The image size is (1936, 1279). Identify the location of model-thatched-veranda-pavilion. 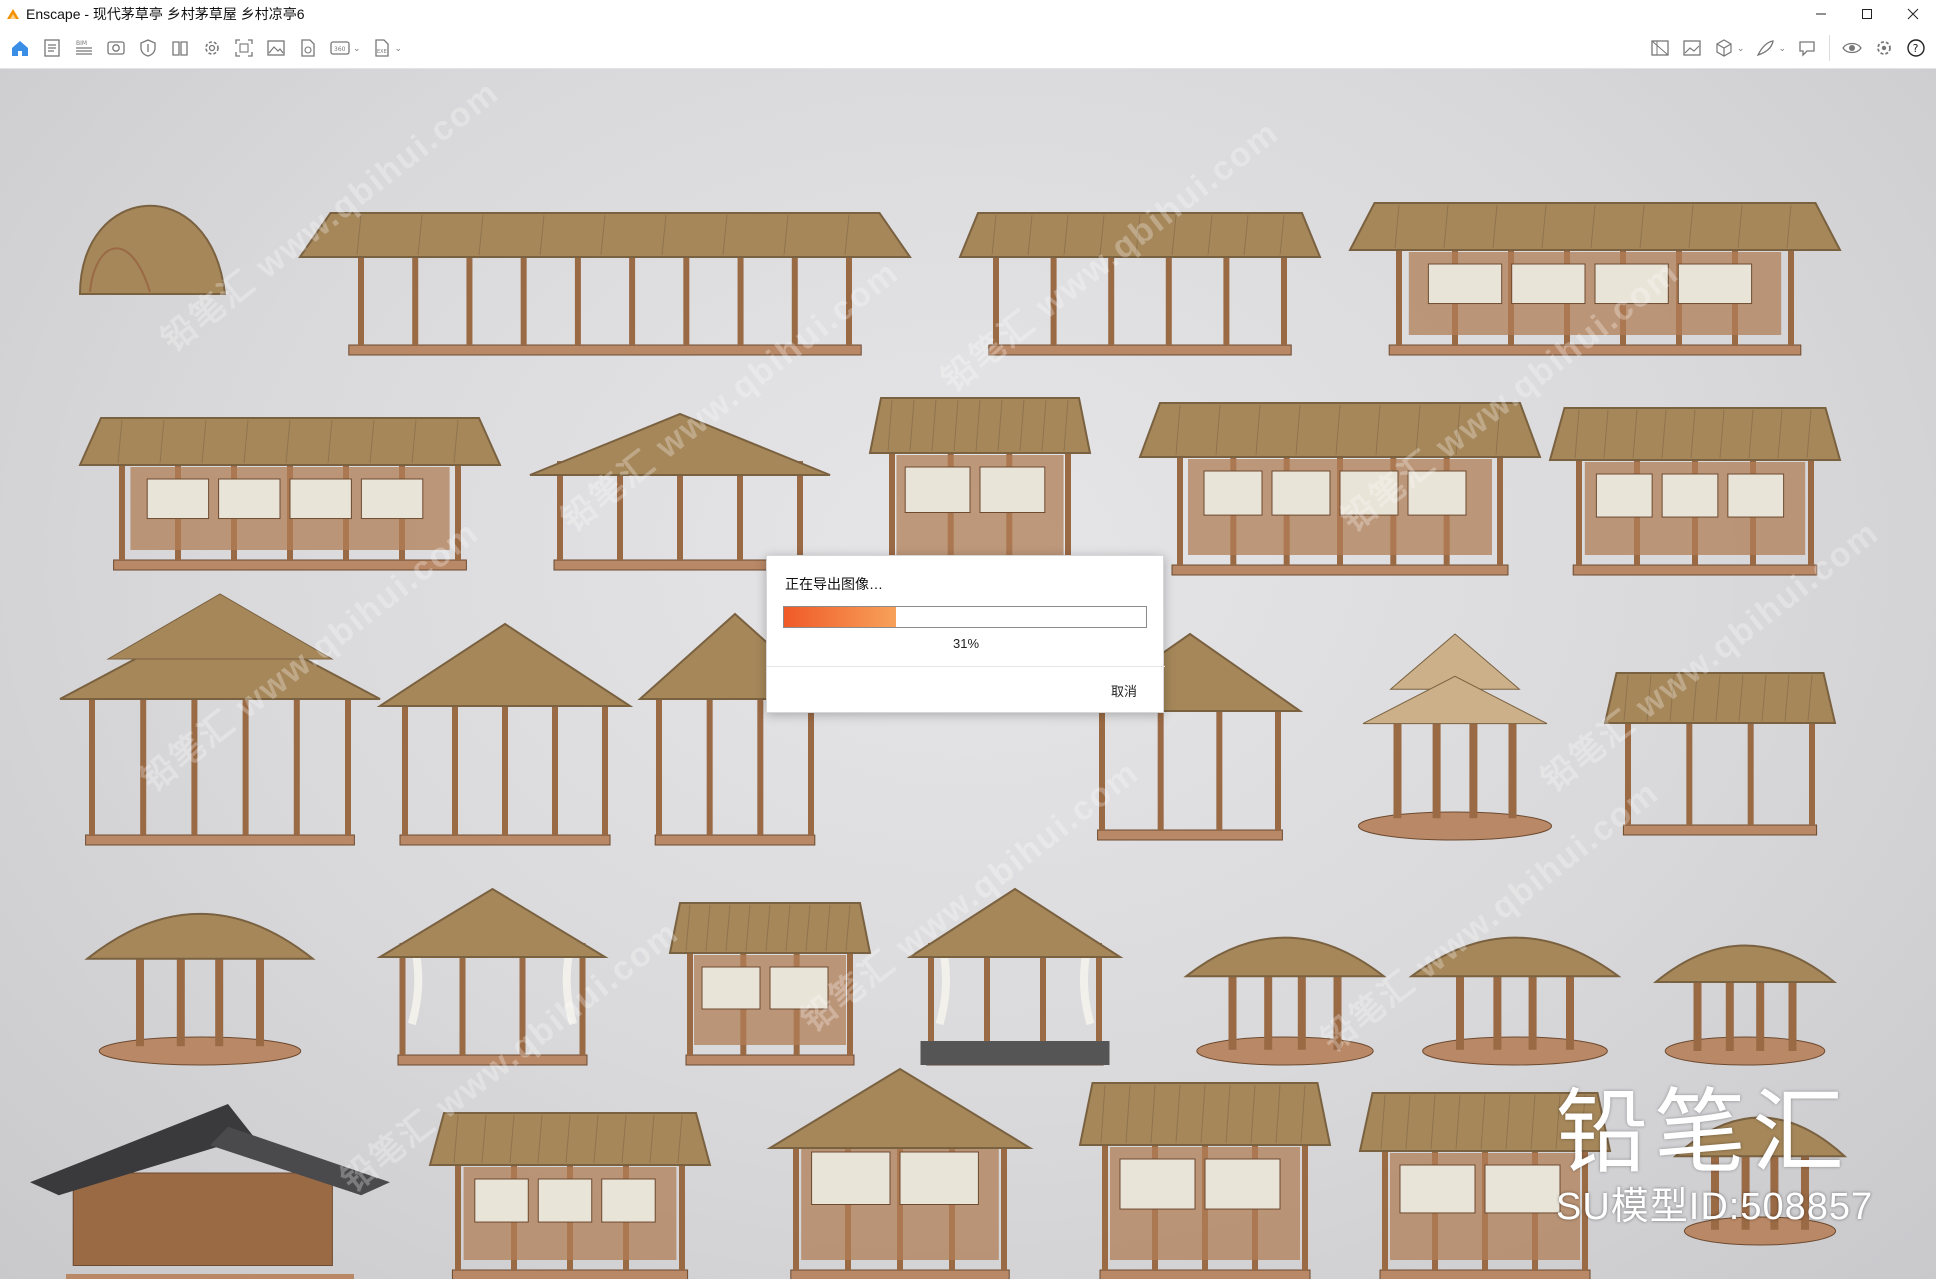
(1695, 491).